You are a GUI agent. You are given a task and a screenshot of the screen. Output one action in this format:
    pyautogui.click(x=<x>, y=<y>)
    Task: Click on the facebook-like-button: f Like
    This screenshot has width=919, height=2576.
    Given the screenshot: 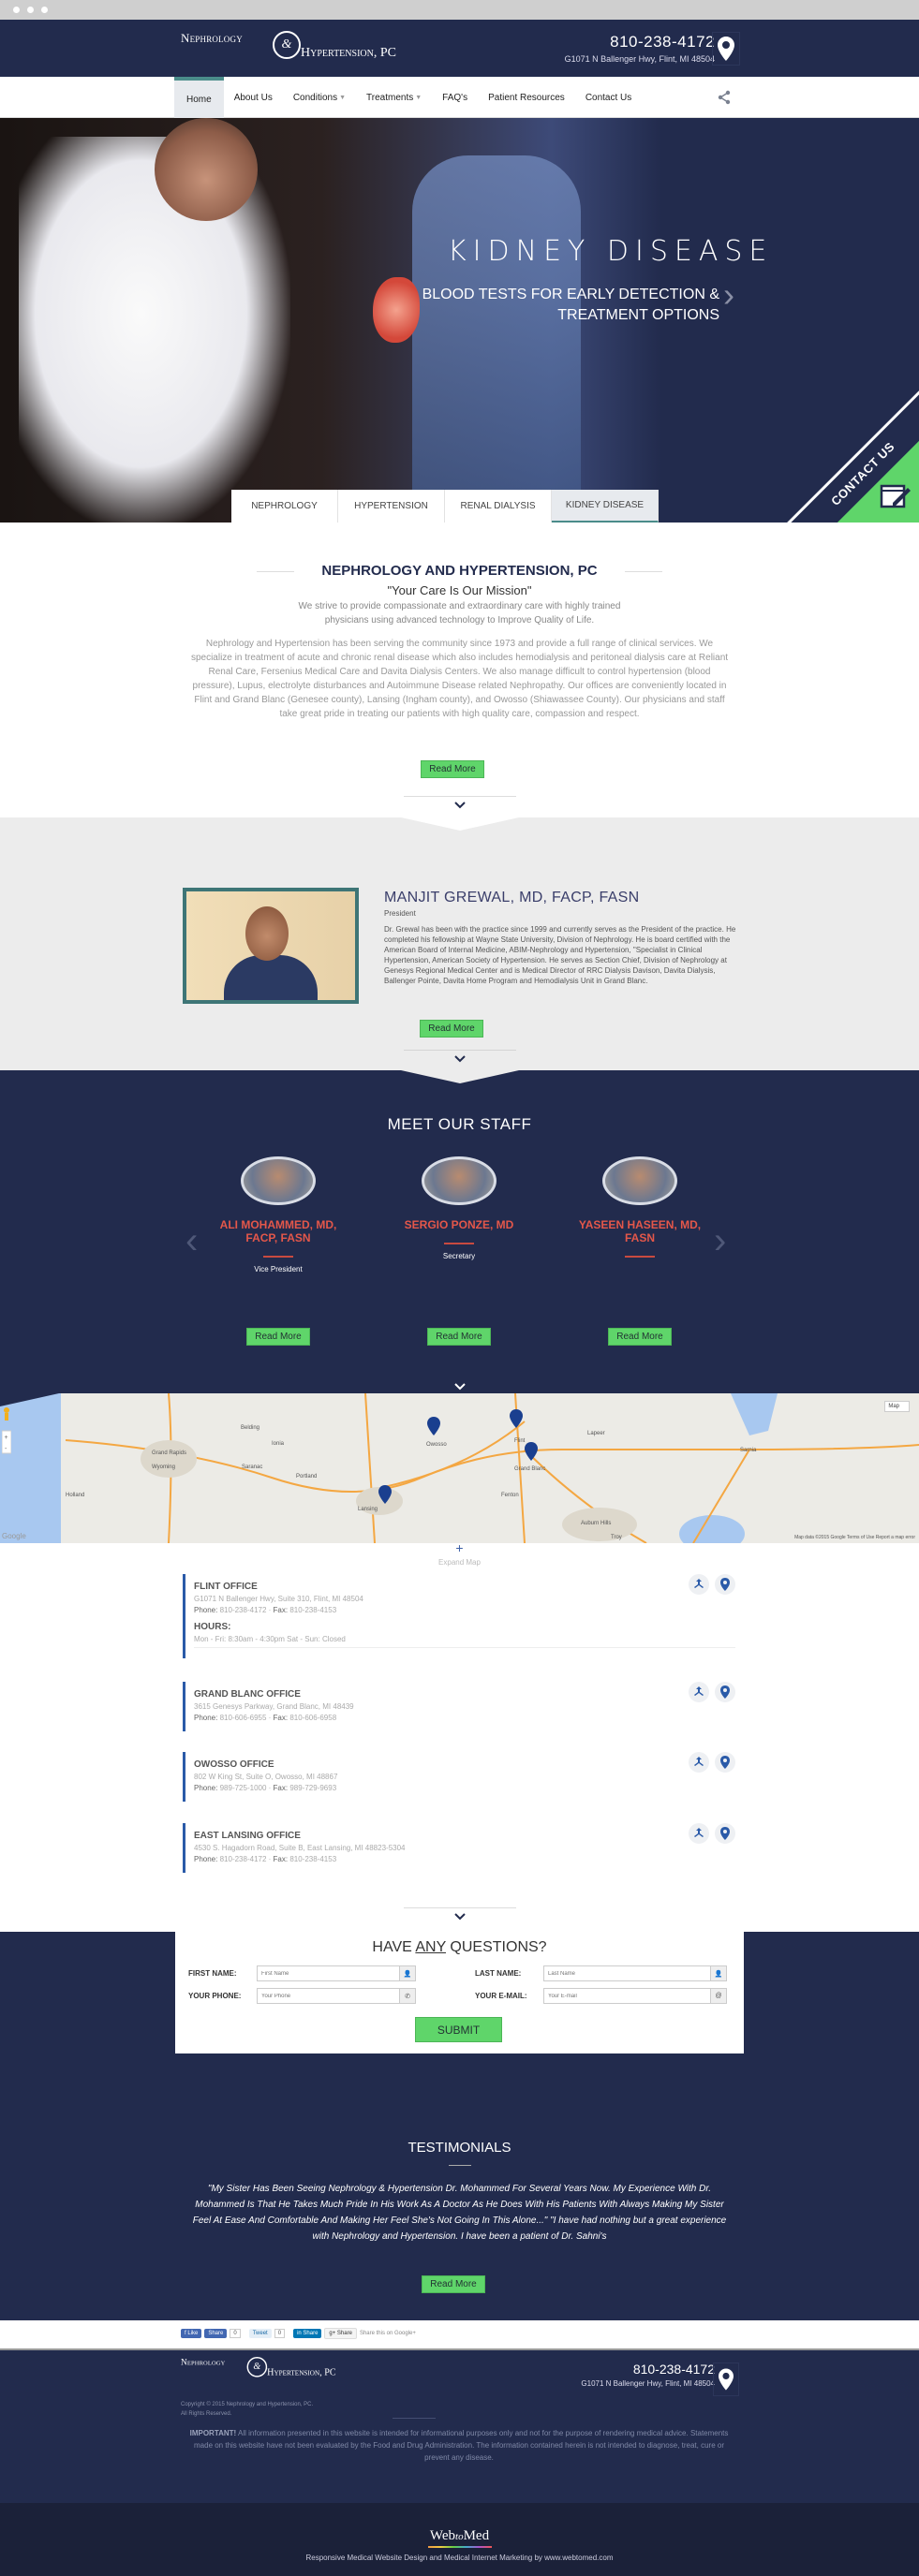 What is the action you would take?
    pyautogui.click(x=191, y=2333)
    